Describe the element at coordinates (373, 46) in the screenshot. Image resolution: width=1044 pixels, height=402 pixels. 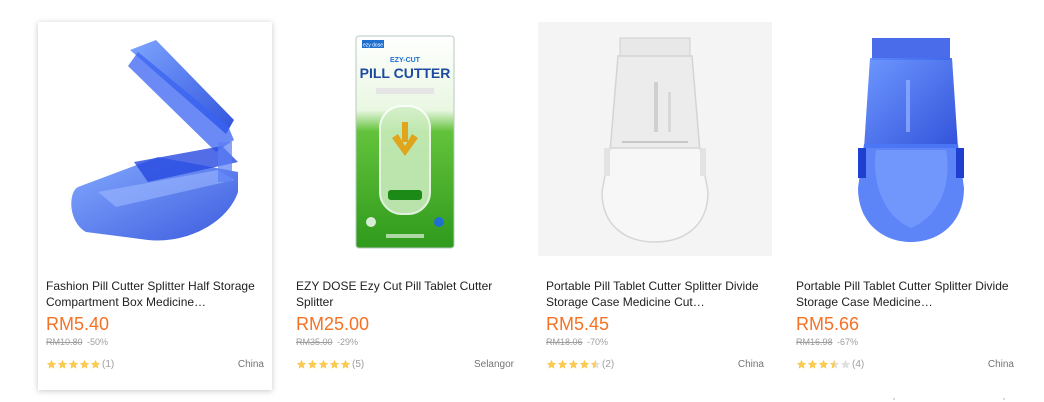
I see `svg-text: ezy dose` at that location.